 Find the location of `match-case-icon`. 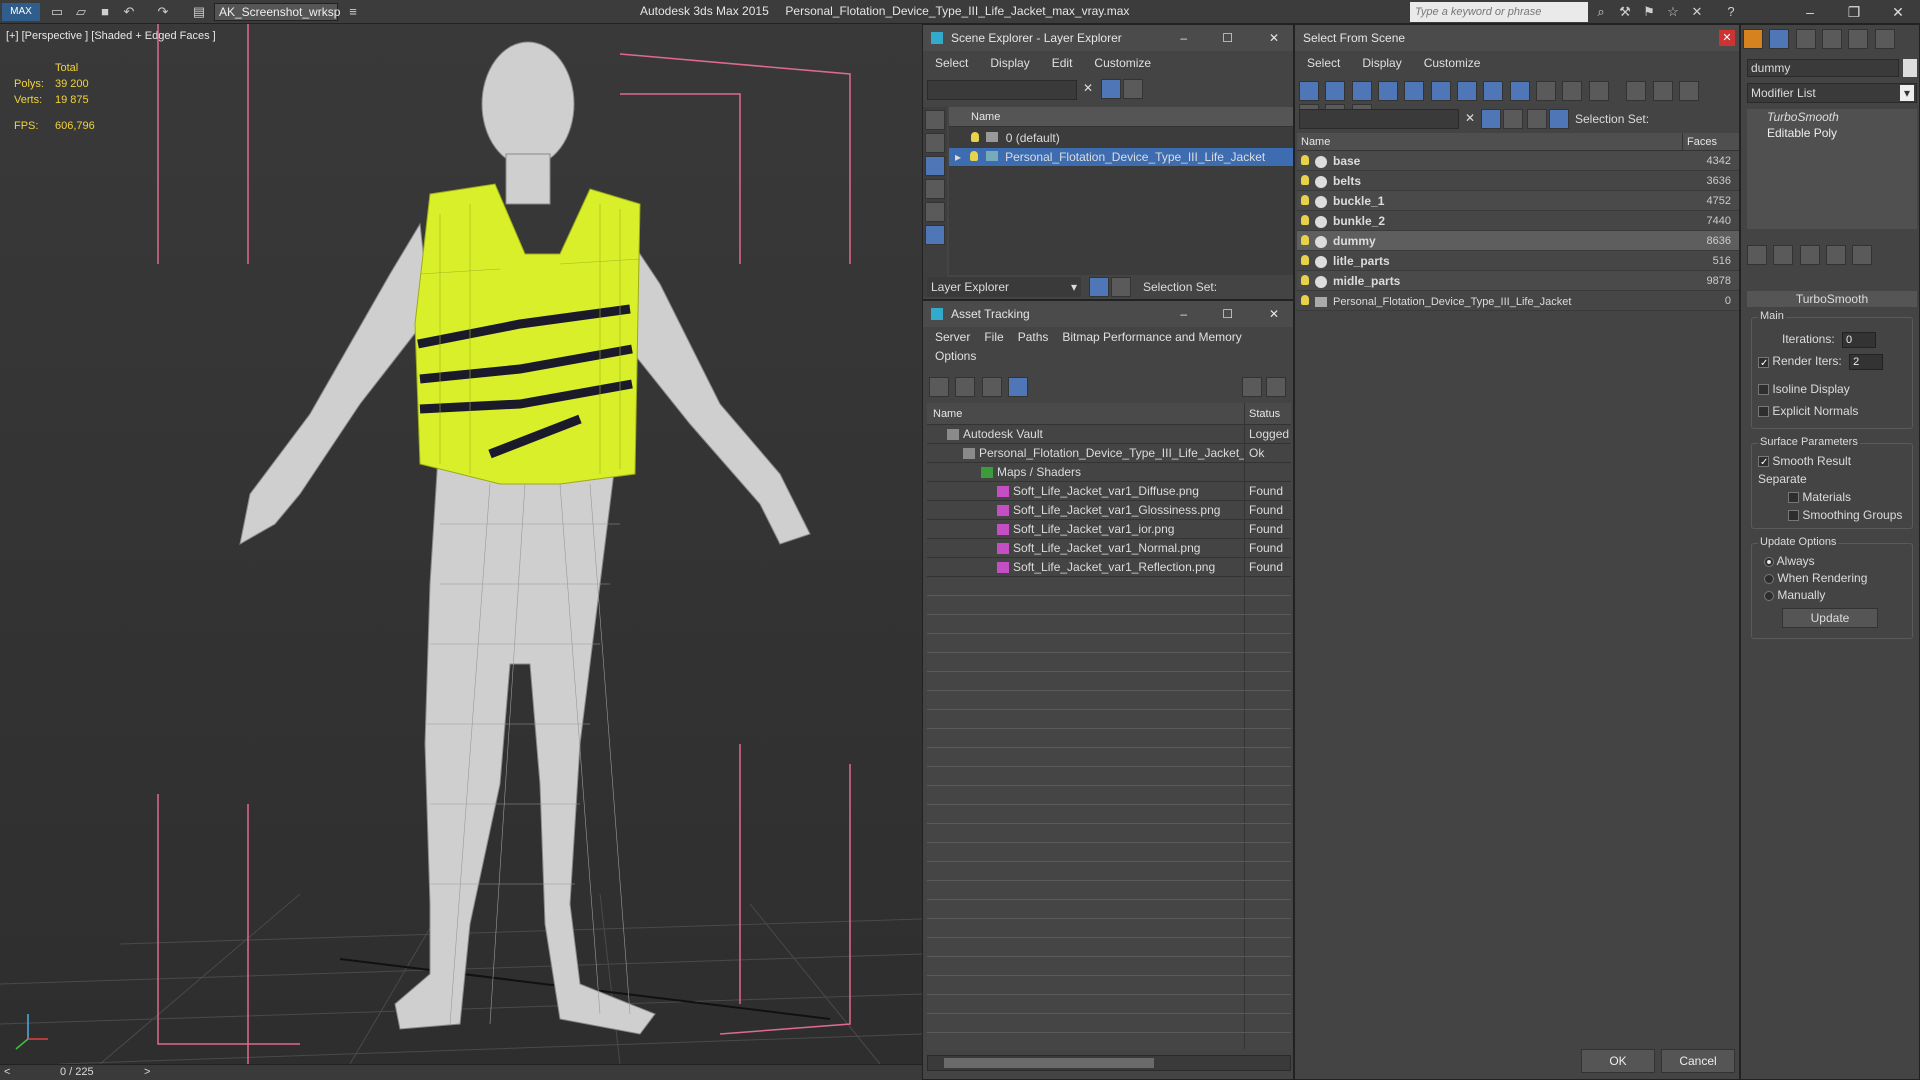

match-case-icon is located at coordinates (1513, 119).